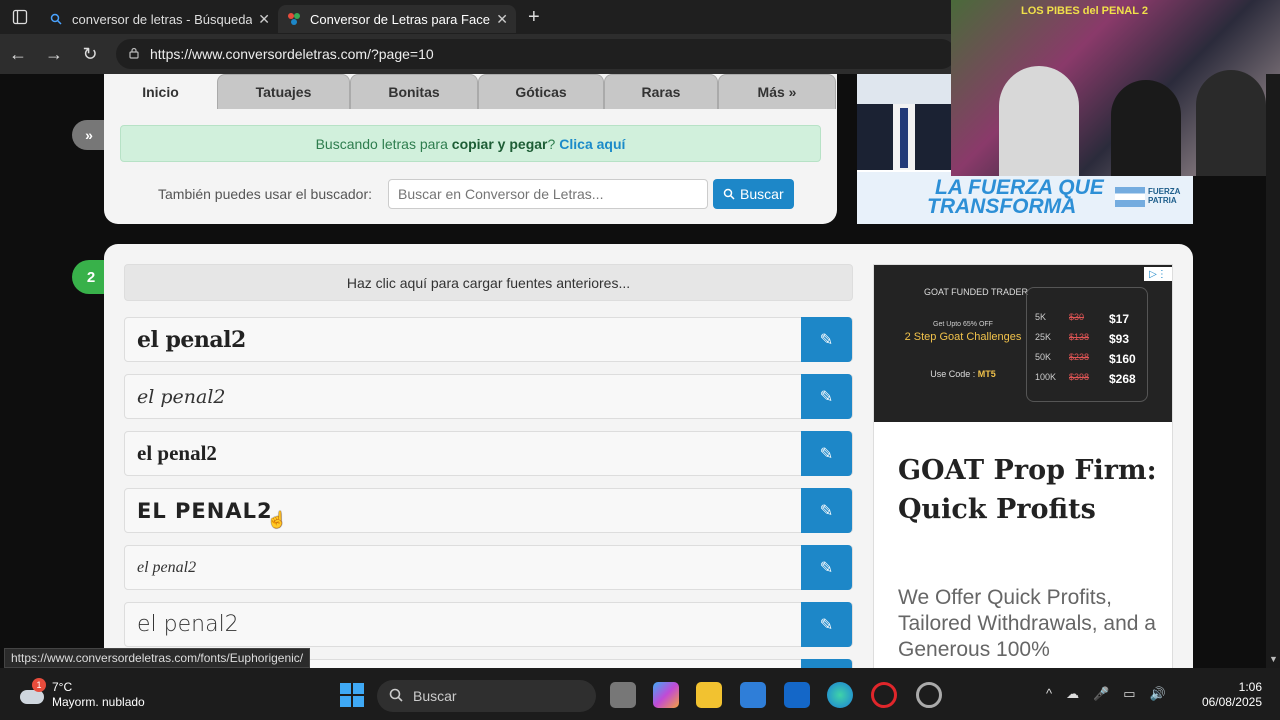  What do you see at coordinates (90, 54) in the screenshot?
I see `refresh-icon: ↻` at bounding box center [90, 54].